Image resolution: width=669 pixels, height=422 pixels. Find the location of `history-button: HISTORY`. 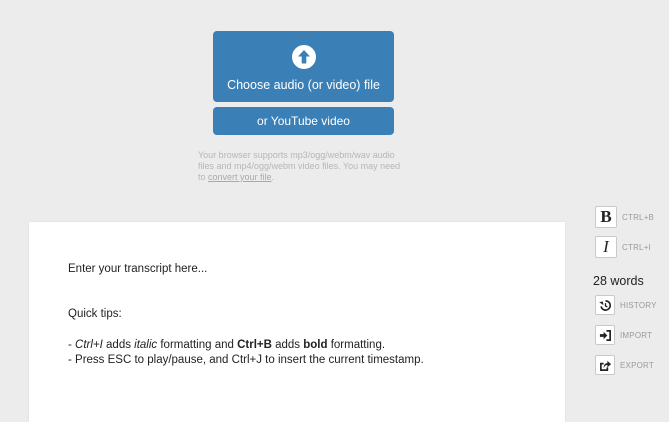

history-button: HISTORY is located at coordinates (626, 305).